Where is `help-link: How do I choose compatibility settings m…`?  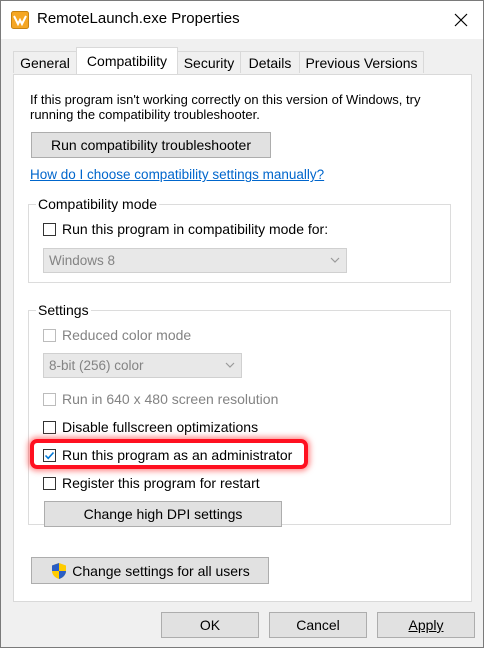
help-link: How do I choose compatibility settings m… is located at coordinates (177, 174).